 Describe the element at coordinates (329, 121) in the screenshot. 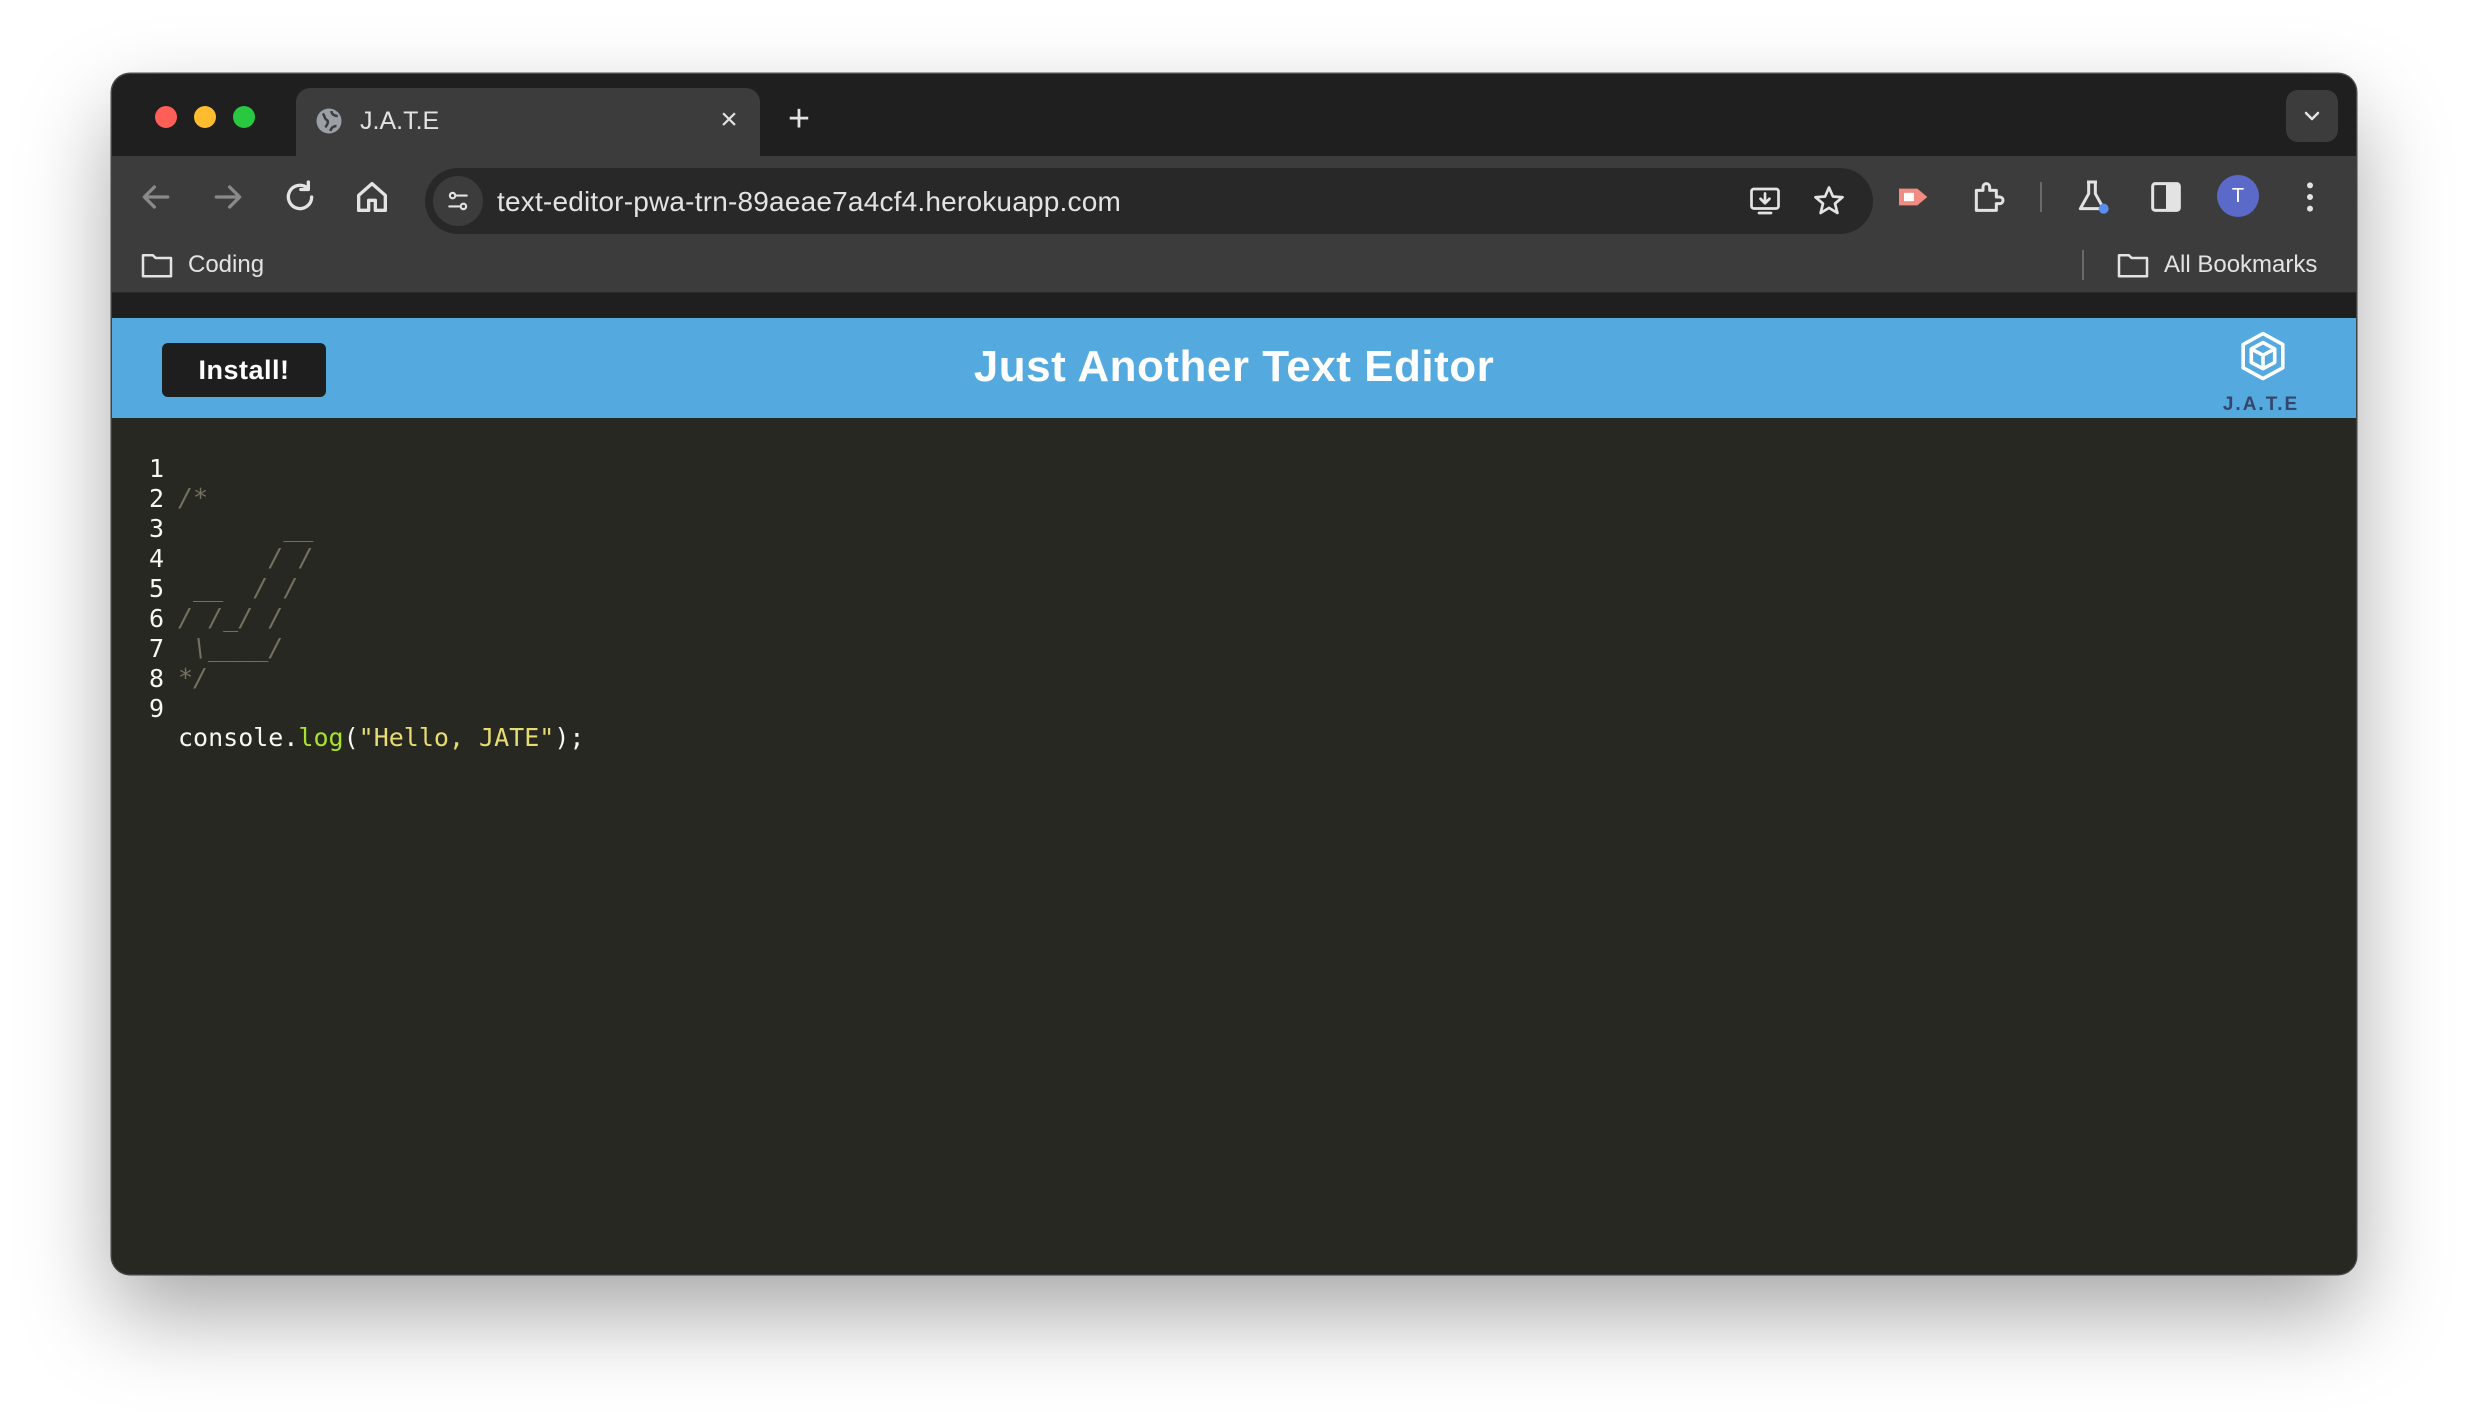

I see `globe-icon` at that location.